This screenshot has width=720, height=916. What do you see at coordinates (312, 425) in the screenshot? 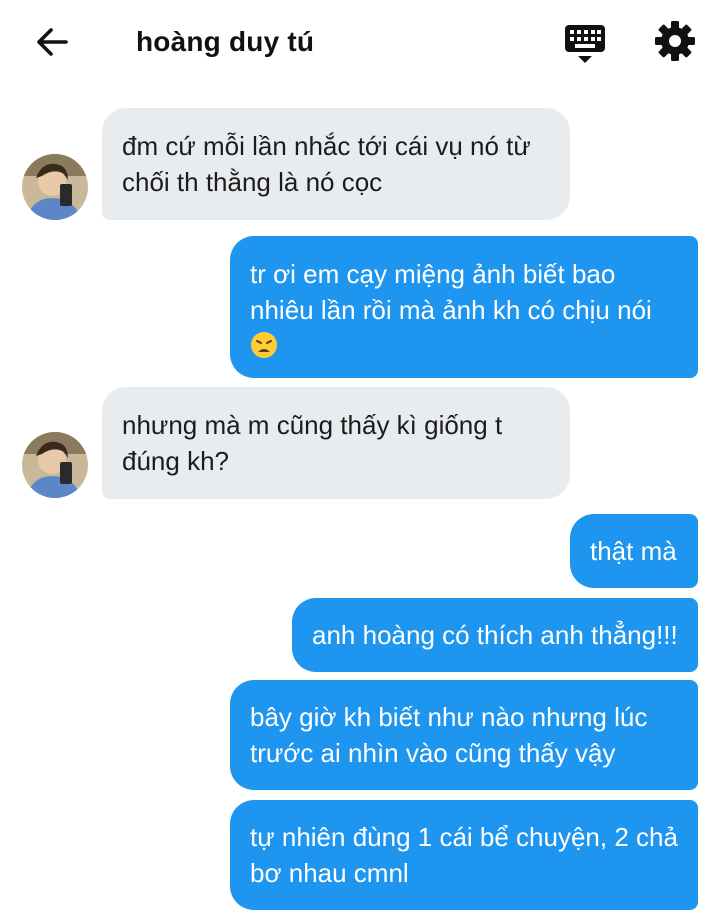
I see `message-text-line: nhưng mà m cũng thấy kì giống t` at bounding box center [312, 425].